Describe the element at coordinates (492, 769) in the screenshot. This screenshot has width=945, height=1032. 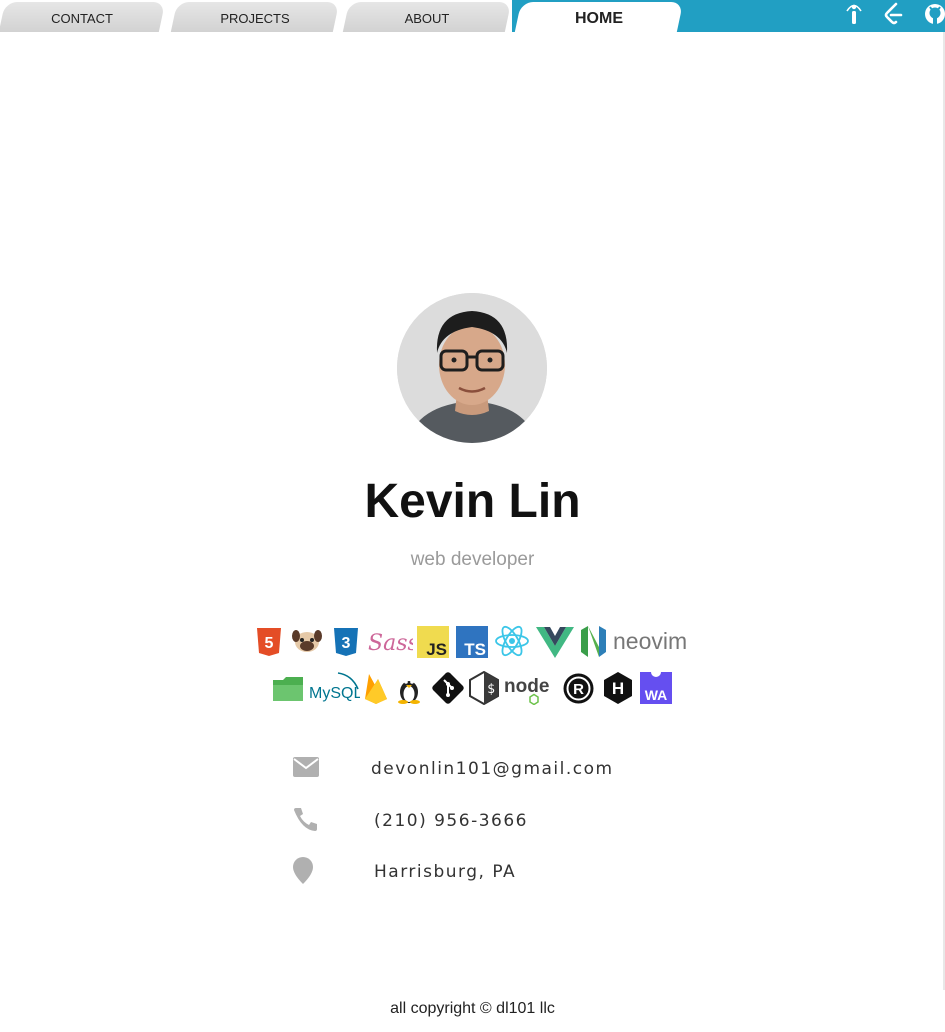
I see `contact-email: devonlin101@gmail.com` at that location.